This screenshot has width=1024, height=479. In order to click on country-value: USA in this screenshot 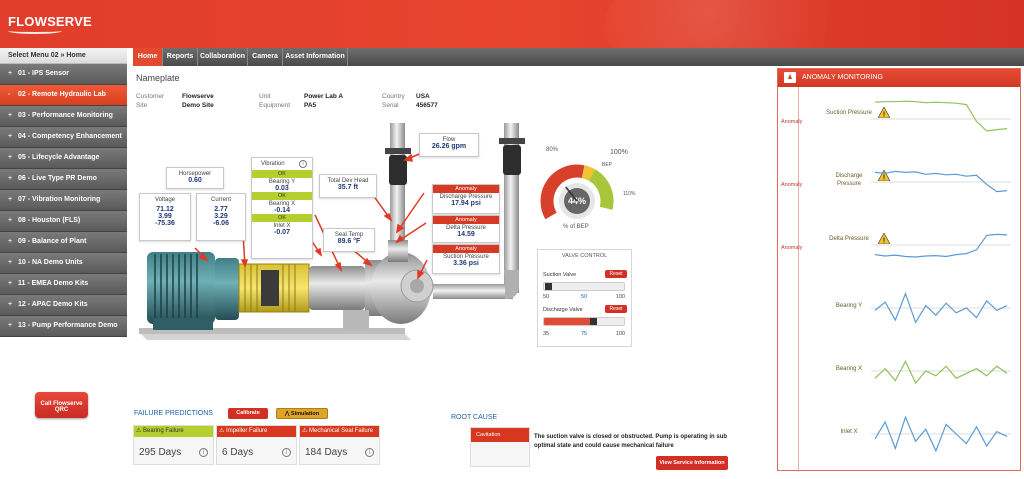, I will do `click(423, 96)`.